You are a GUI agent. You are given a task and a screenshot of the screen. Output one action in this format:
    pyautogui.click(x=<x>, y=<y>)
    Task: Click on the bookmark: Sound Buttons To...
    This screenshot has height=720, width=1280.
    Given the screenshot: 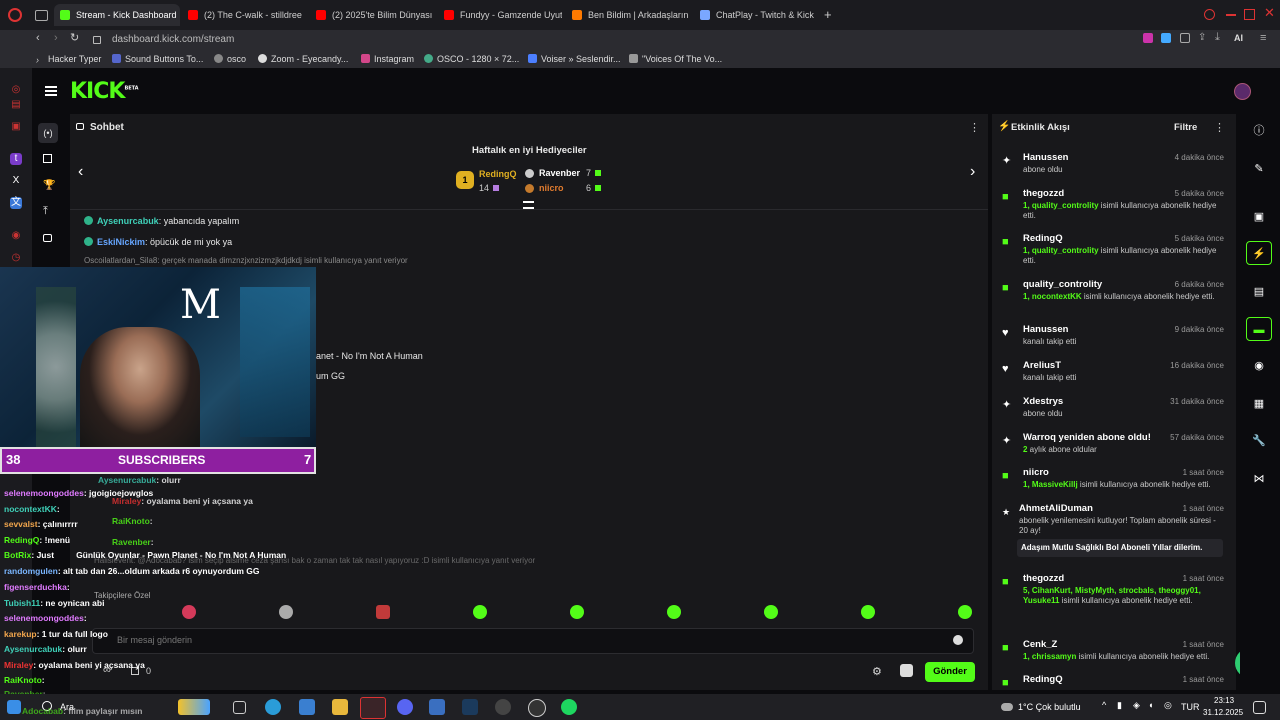 What is the action you would take?
    pyautogui.click(x=157, y=59)
    